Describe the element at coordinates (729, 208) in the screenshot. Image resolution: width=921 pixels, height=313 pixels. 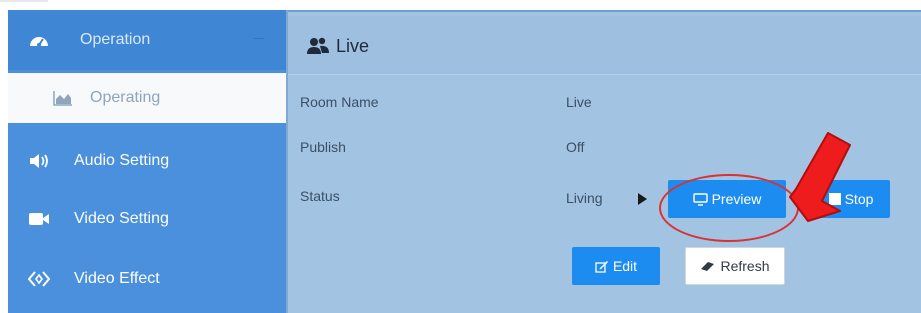
I see `annotation-circle` at that location.